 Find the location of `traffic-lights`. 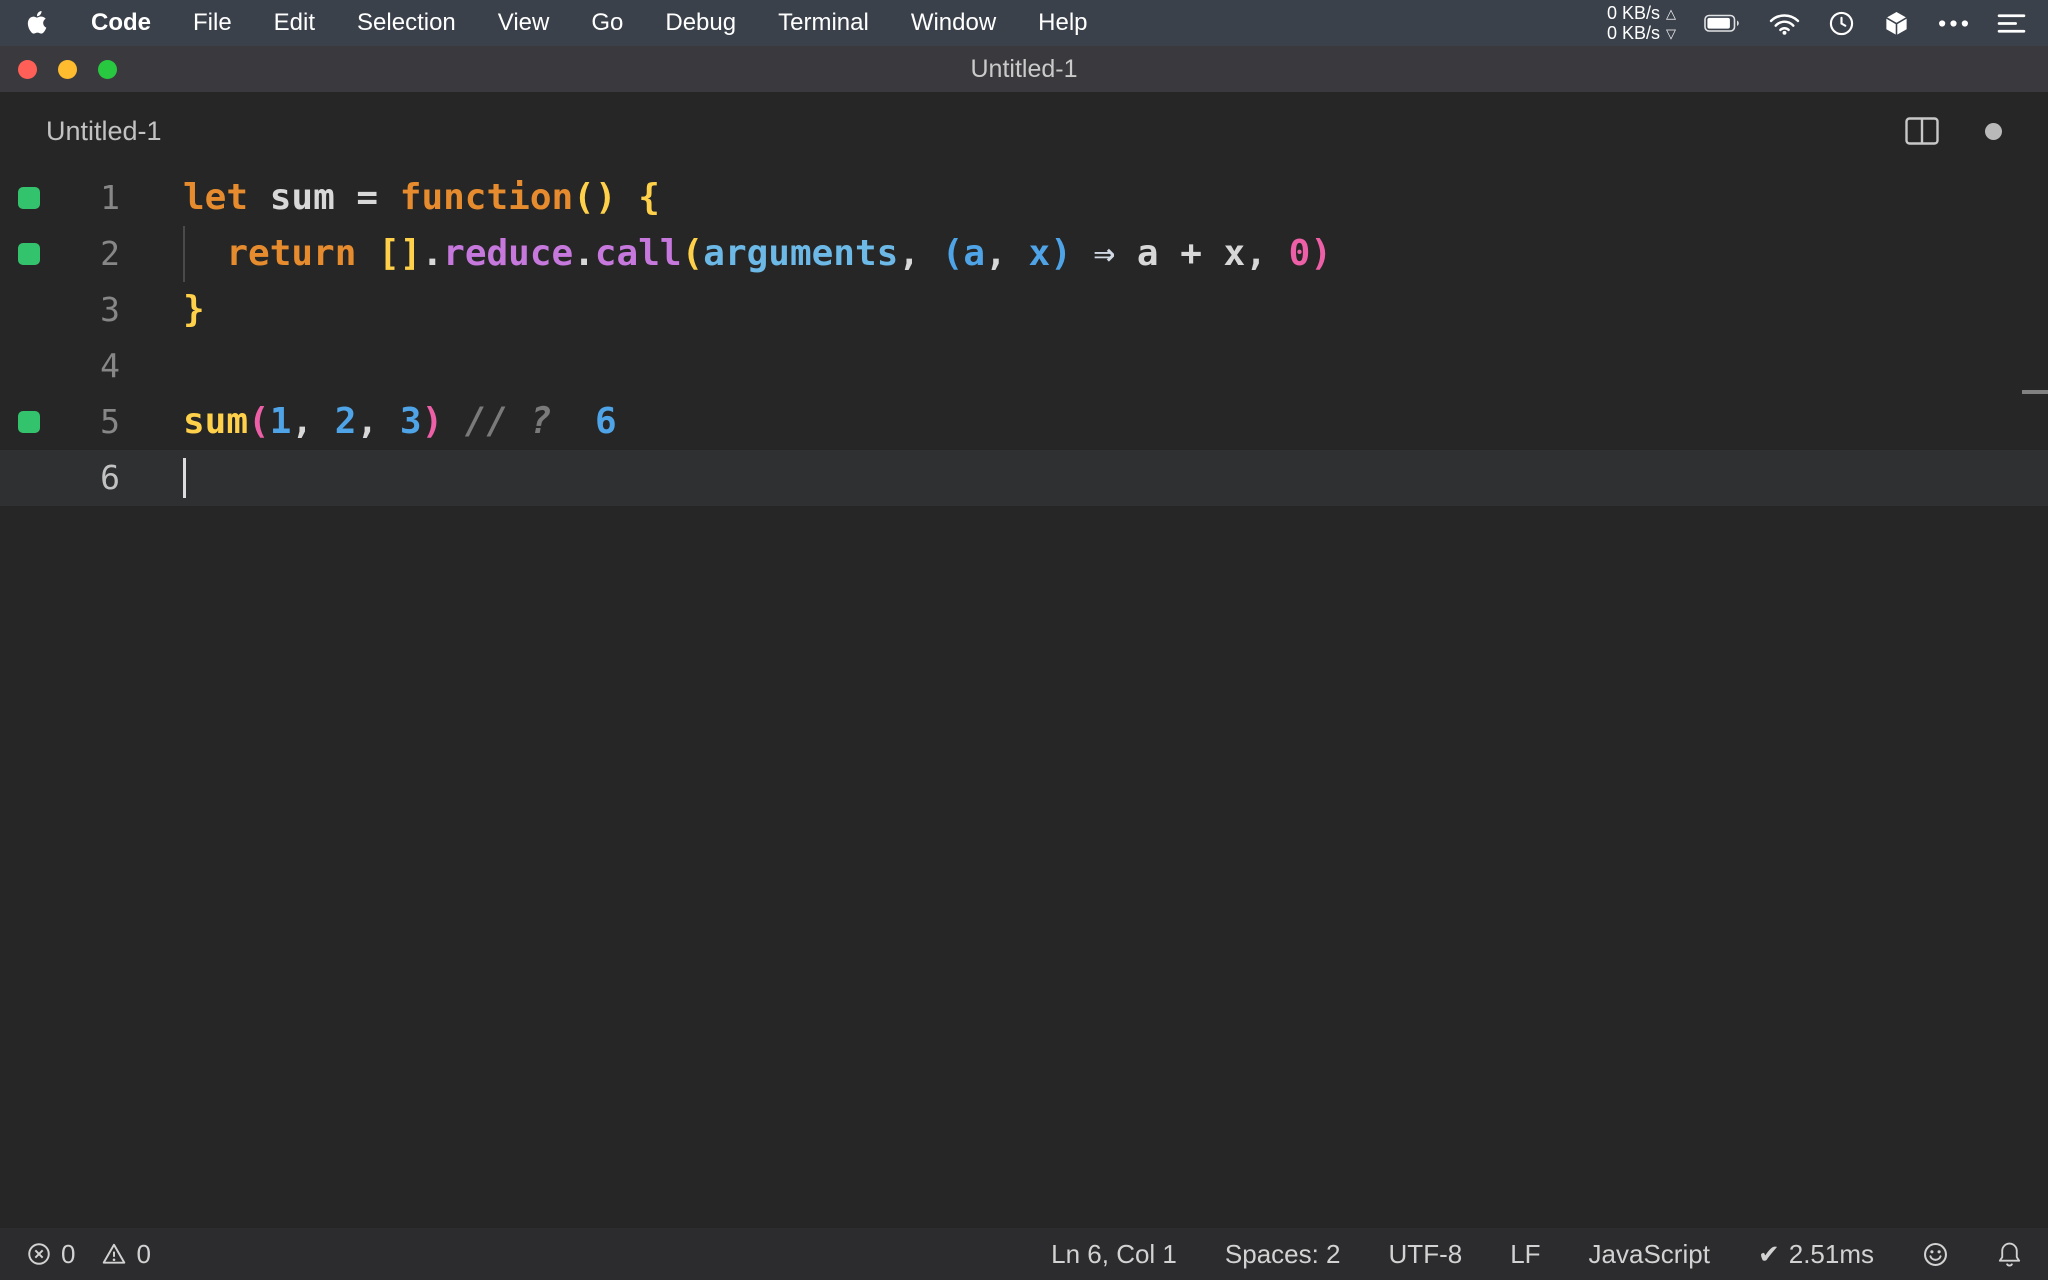

traffic-lights is located at coordinates (58, 69).